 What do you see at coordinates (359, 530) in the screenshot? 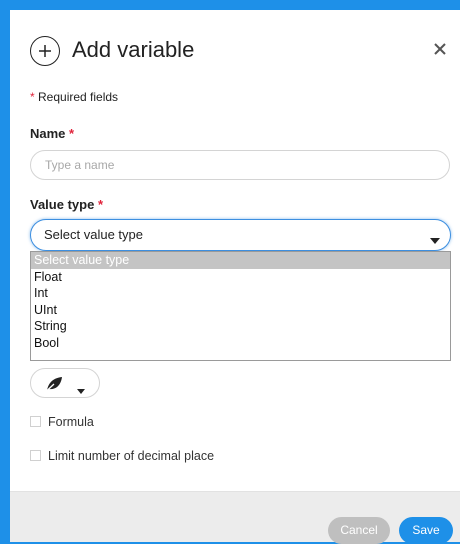
I see `cancel-button: Cancel` at bounding box center [359, 530].